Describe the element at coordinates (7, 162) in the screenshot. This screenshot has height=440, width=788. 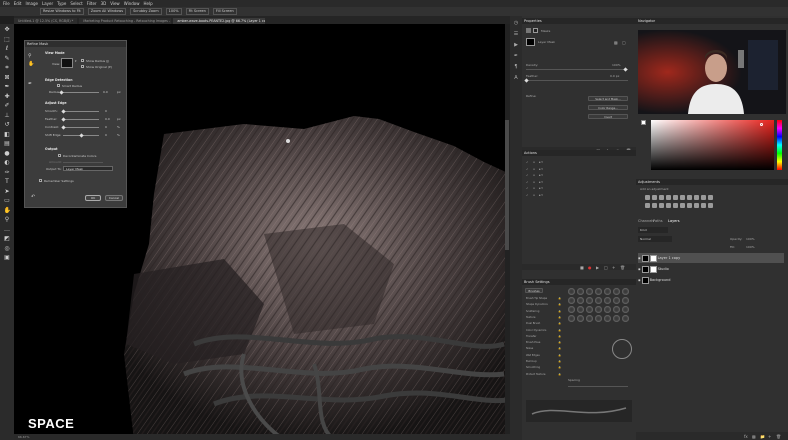
I see `dodge-icon: ◐` at that location.